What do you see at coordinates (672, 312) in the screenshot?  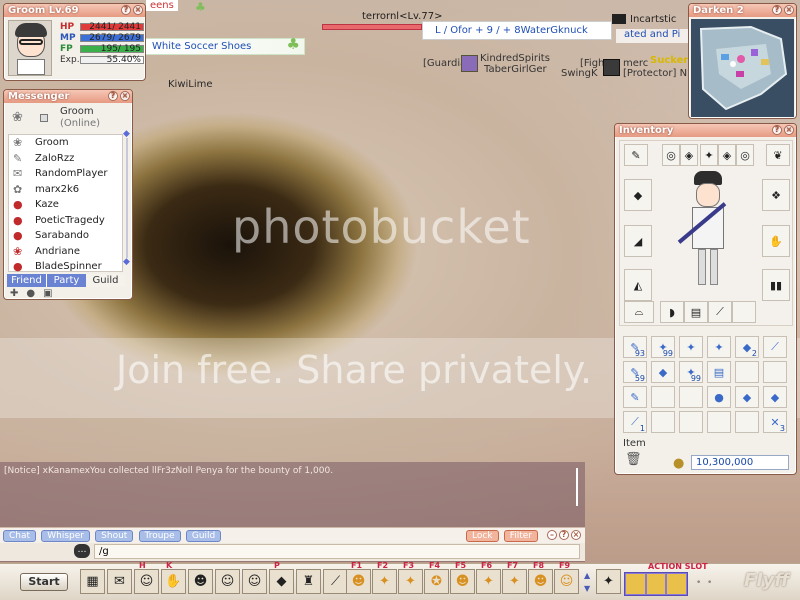 I see `hat-slot: ◗` at bounding box center [672, 312].